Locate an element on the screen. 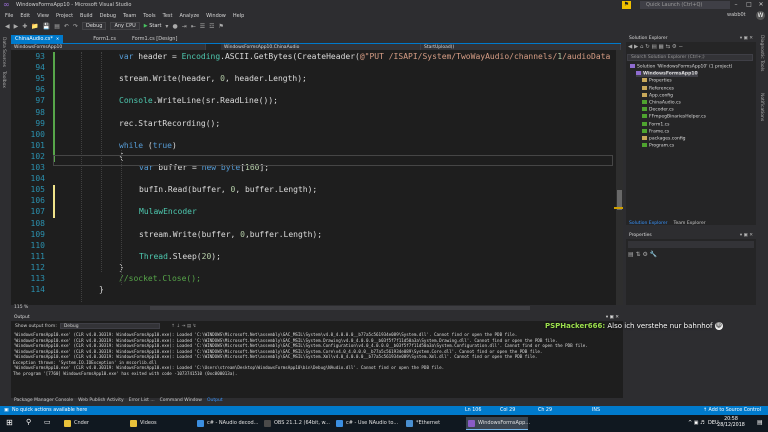 The width and height of the screenshot is (768, 432). tab-web-publish-activity: Web Publish Activity is located at coordinates (101, 400).